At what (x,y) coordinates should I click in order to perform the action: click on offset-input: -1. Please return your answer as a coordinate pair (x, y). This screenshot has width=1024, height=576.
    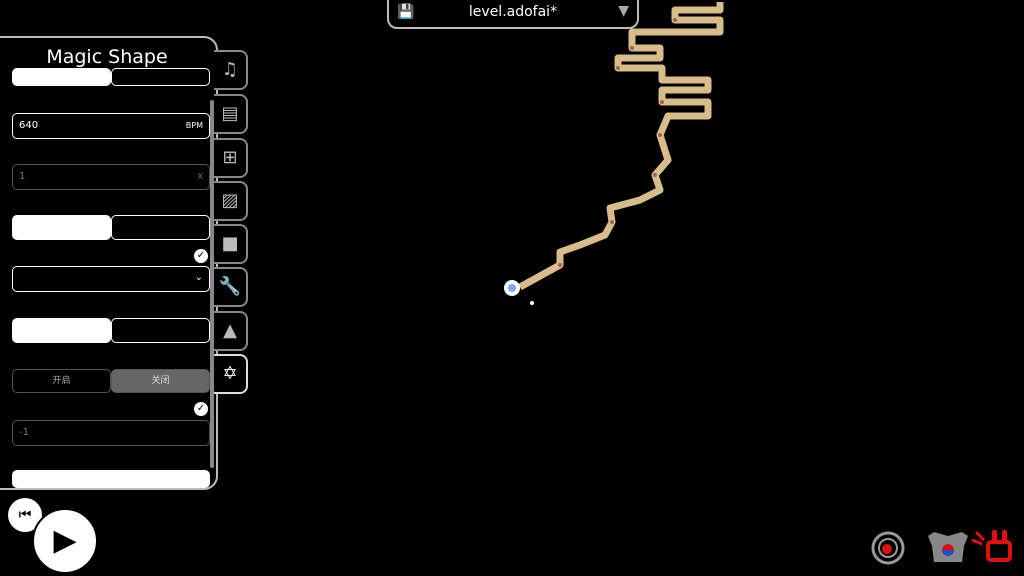
    Looking at the image, I should click on (111, 433).